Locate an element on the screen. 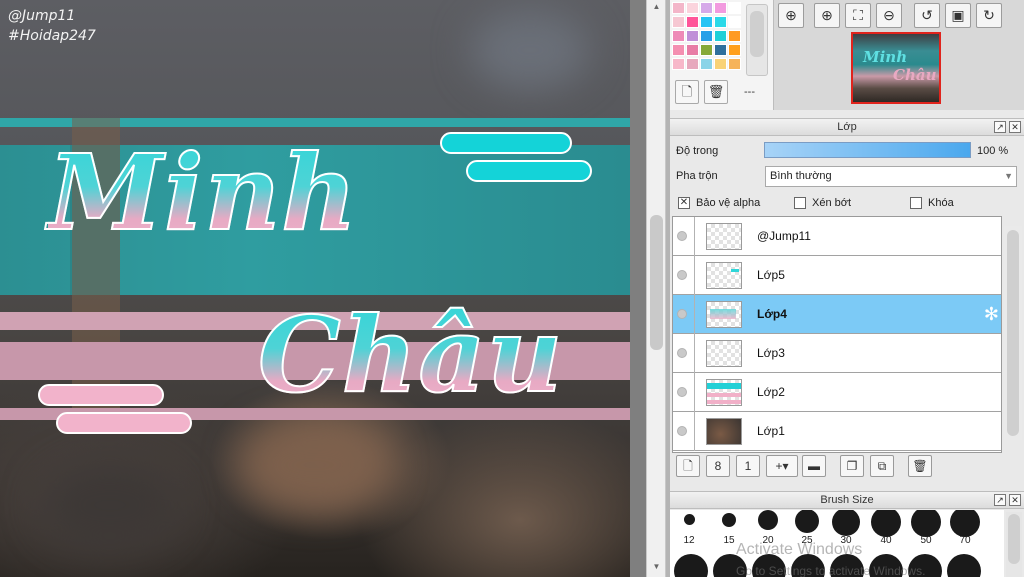  duplicate-layer-button: ❐ is located at coordinates (852, 466).